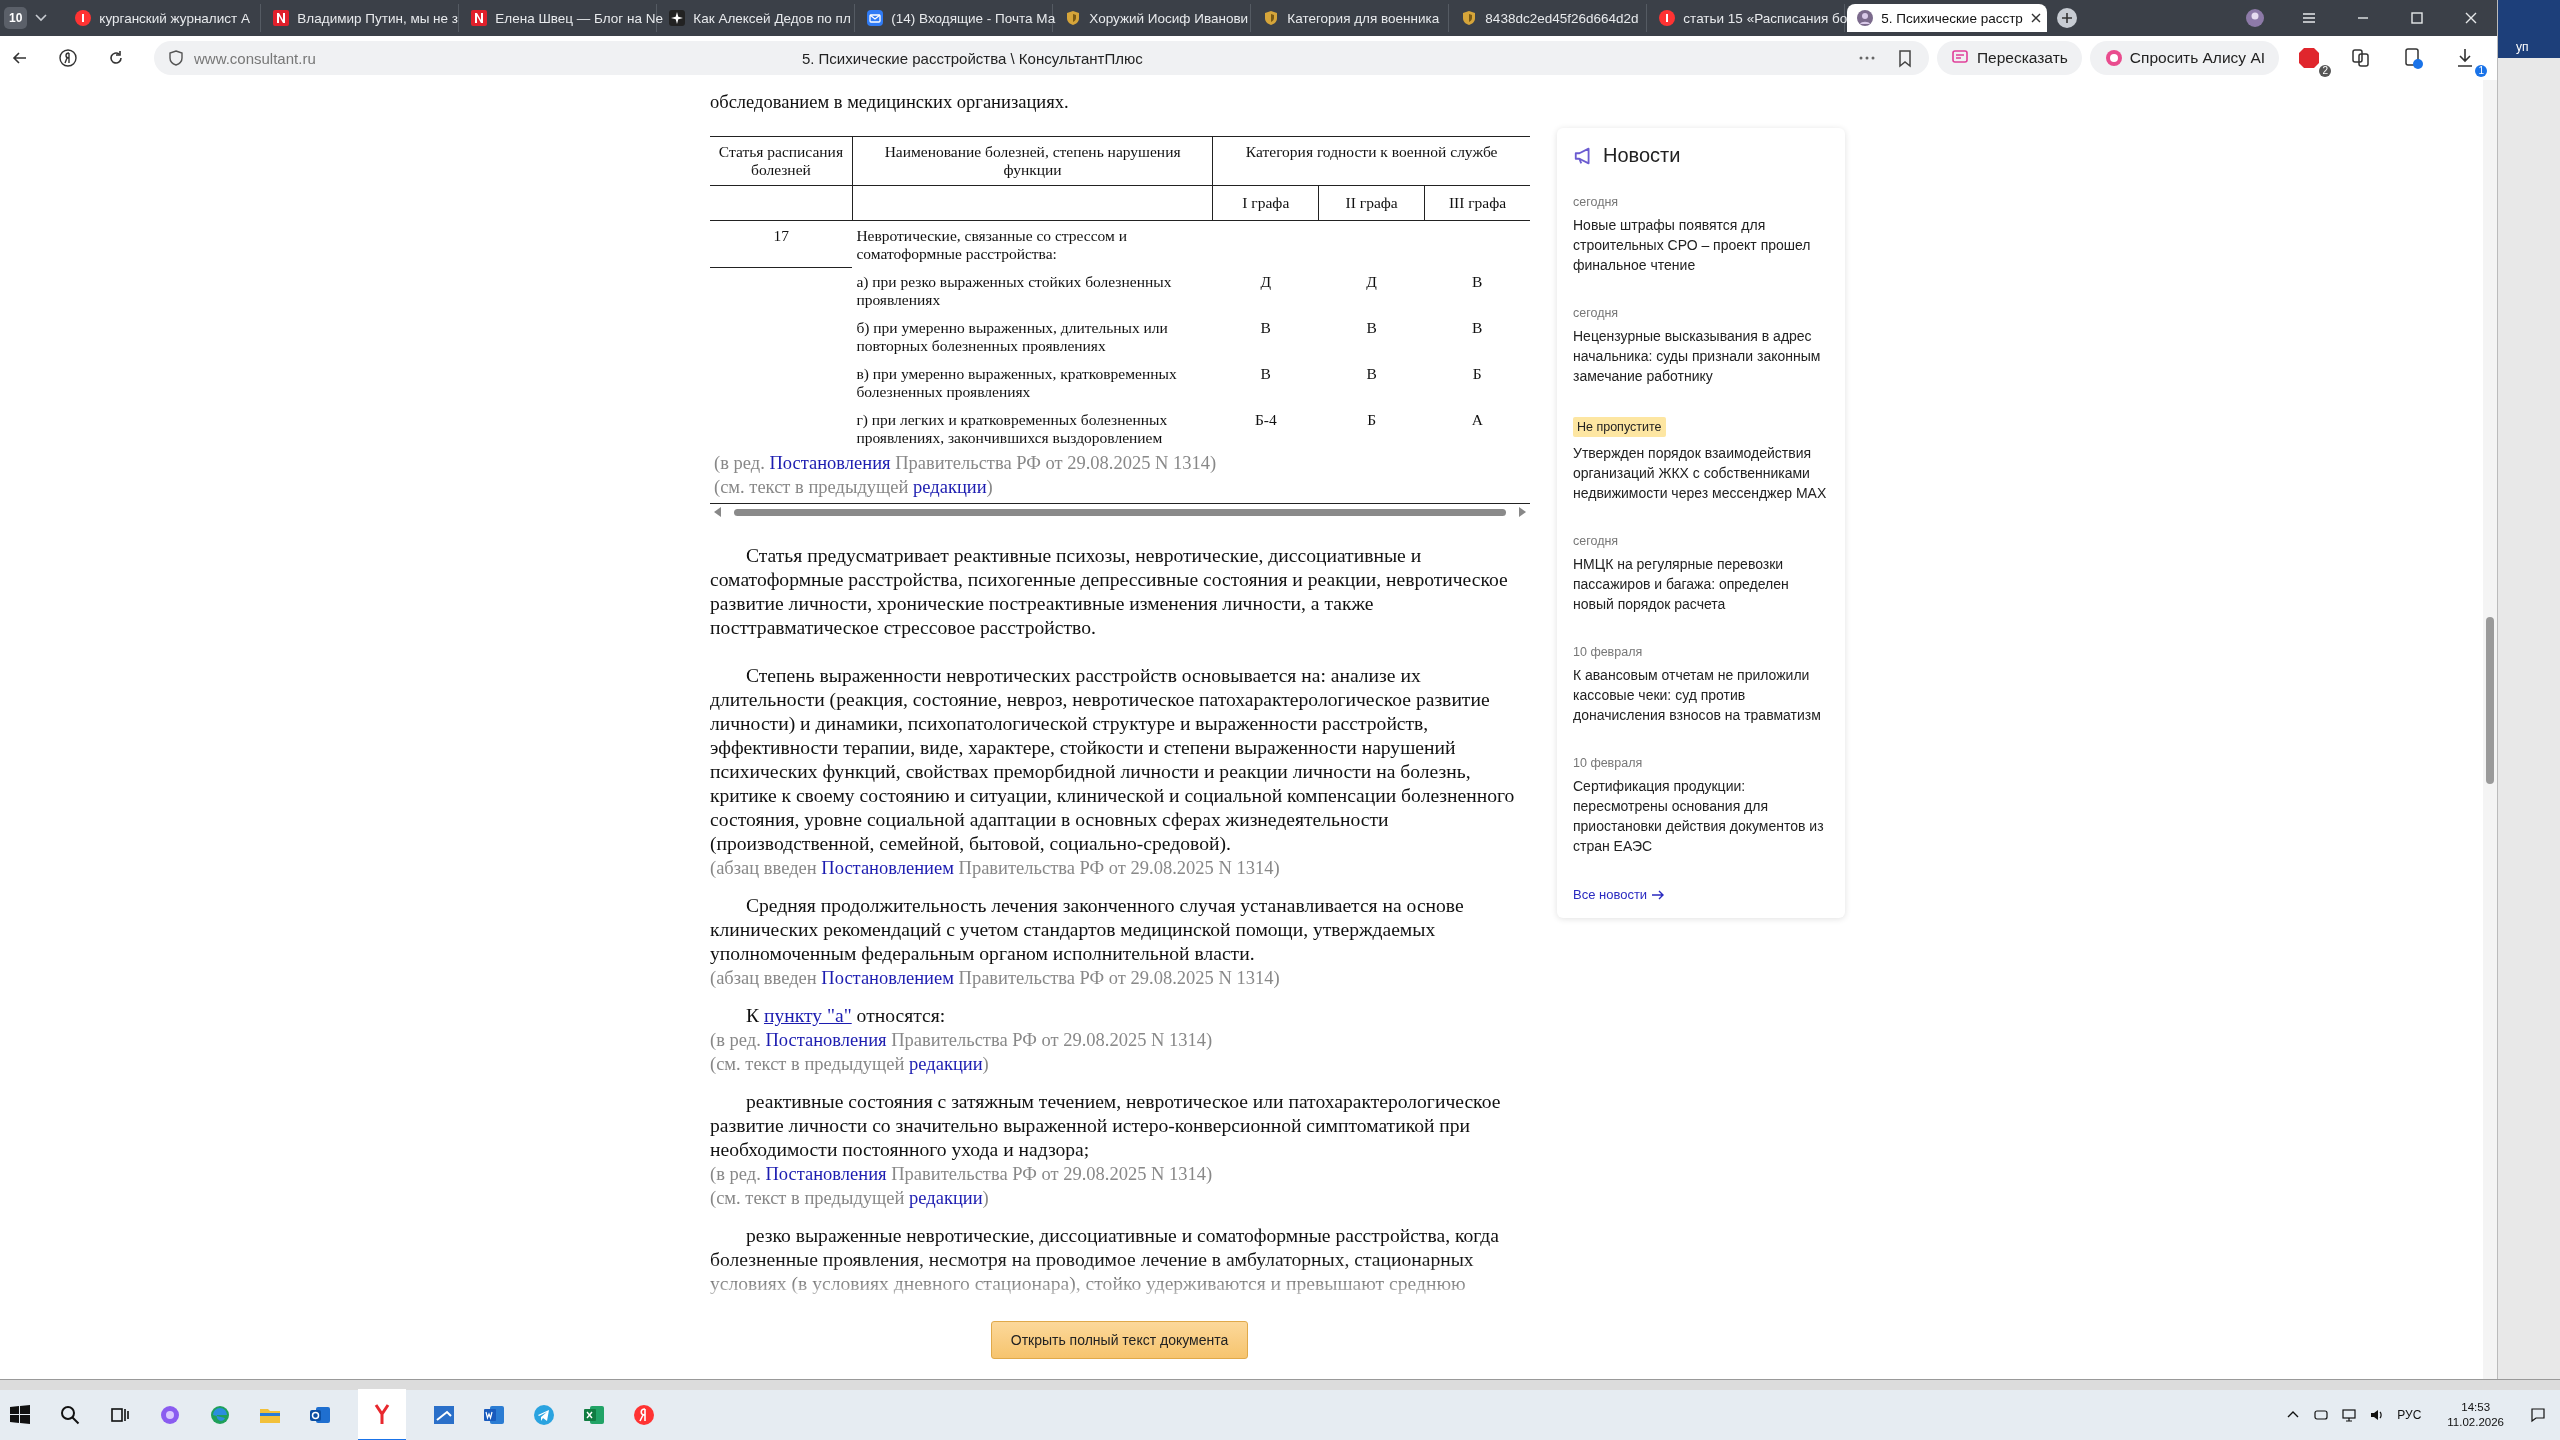 The width and height of the screenshot is (2560, 1440). What do you see at coordinates (1032, 290) in the screenshot?
I see `table-cell: а) при резко выраженных стойких болезненных проявлениях` at bounding box center [1032, 290].